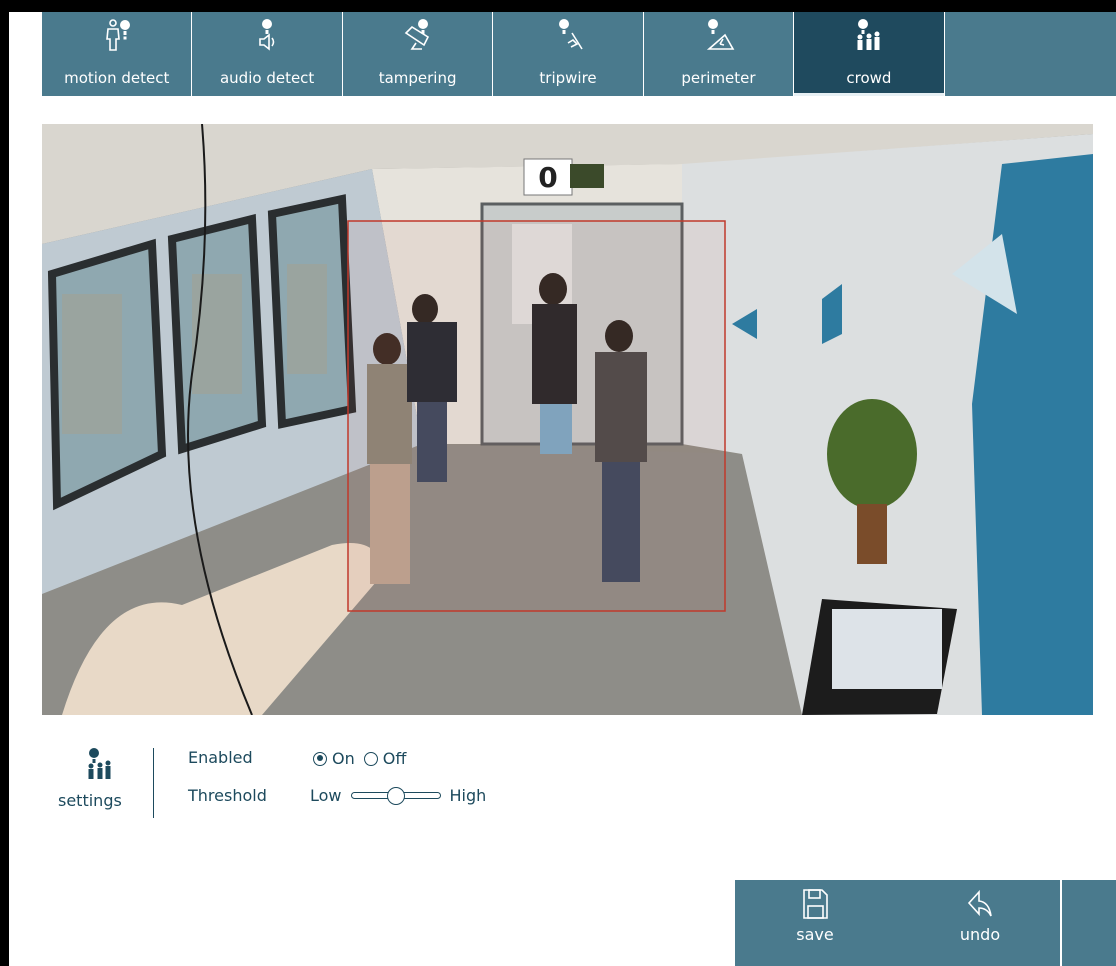 Image resolution: width=1116 pixels, height=966 pixels. I want to click on crowd-zone-outline, so click(536, 416).